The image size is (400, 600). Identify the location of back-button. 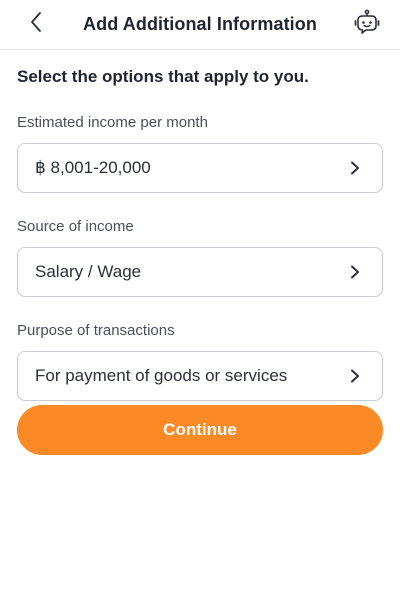
(36, 24).